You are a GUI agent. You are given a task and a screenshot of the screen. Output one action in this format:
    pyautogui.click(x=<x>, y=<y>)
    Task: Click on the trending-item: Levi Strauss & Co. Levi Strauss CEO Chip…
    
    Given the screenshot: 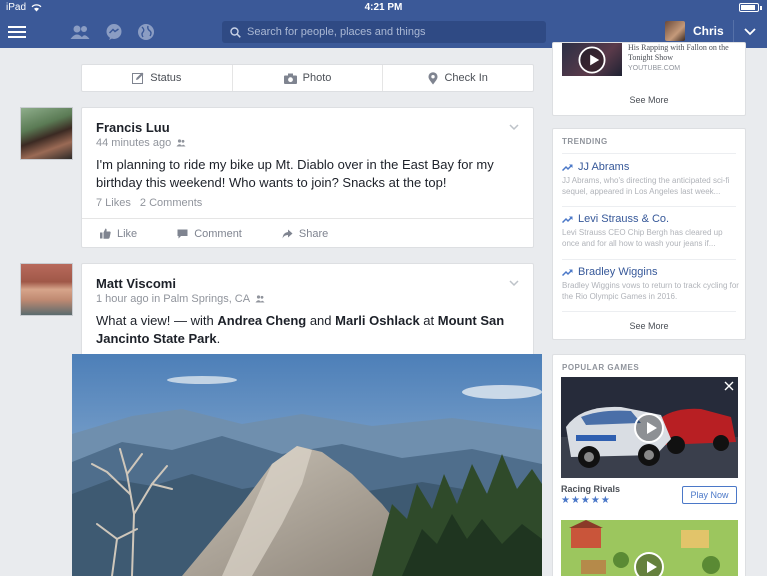 What is the action you would take?
    pyautogui.click(x=651, y=231)
    